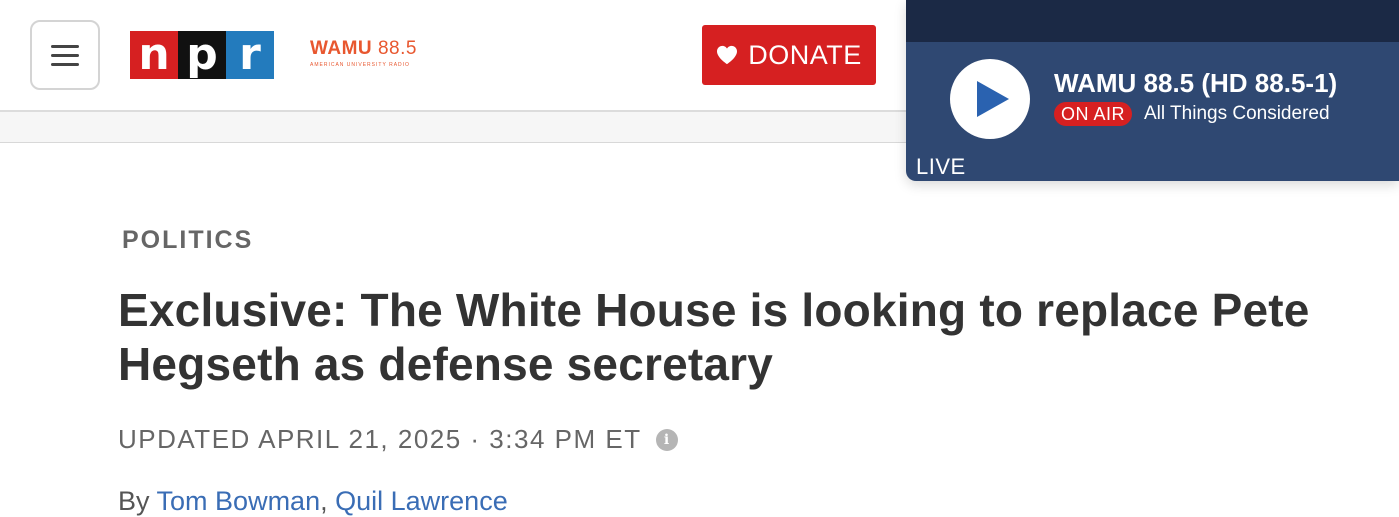 The image size is (1399, 517). I want to click on menu-button, so click(65, 55).